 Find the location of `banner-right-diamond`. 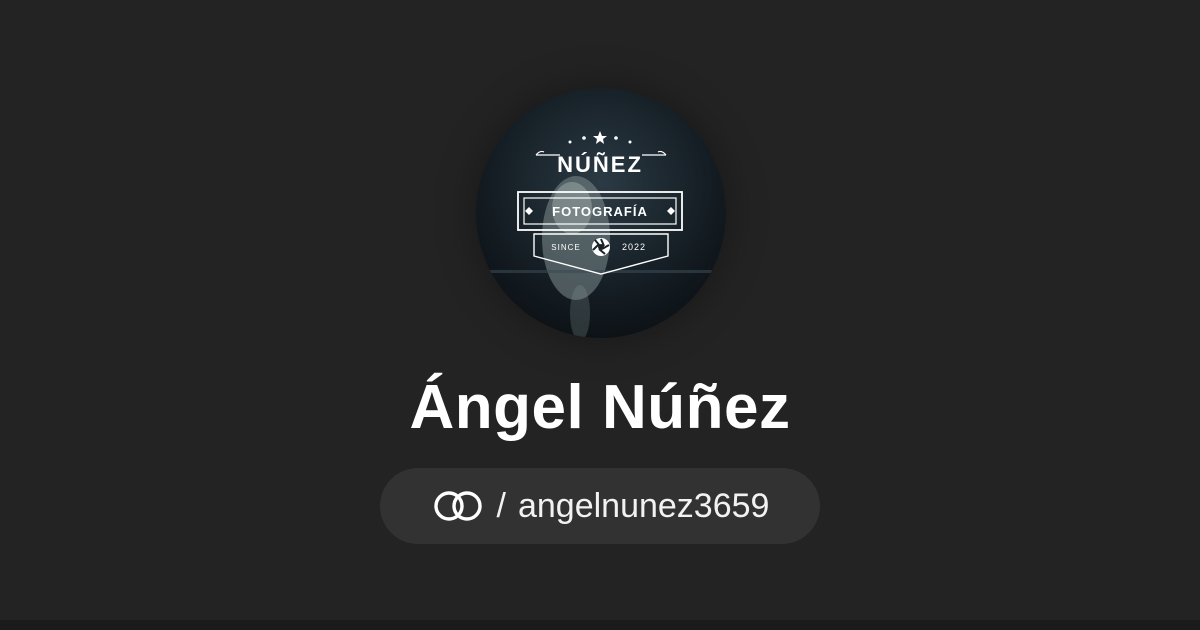

banner-right-diamond is located at coordinates (671, 211).